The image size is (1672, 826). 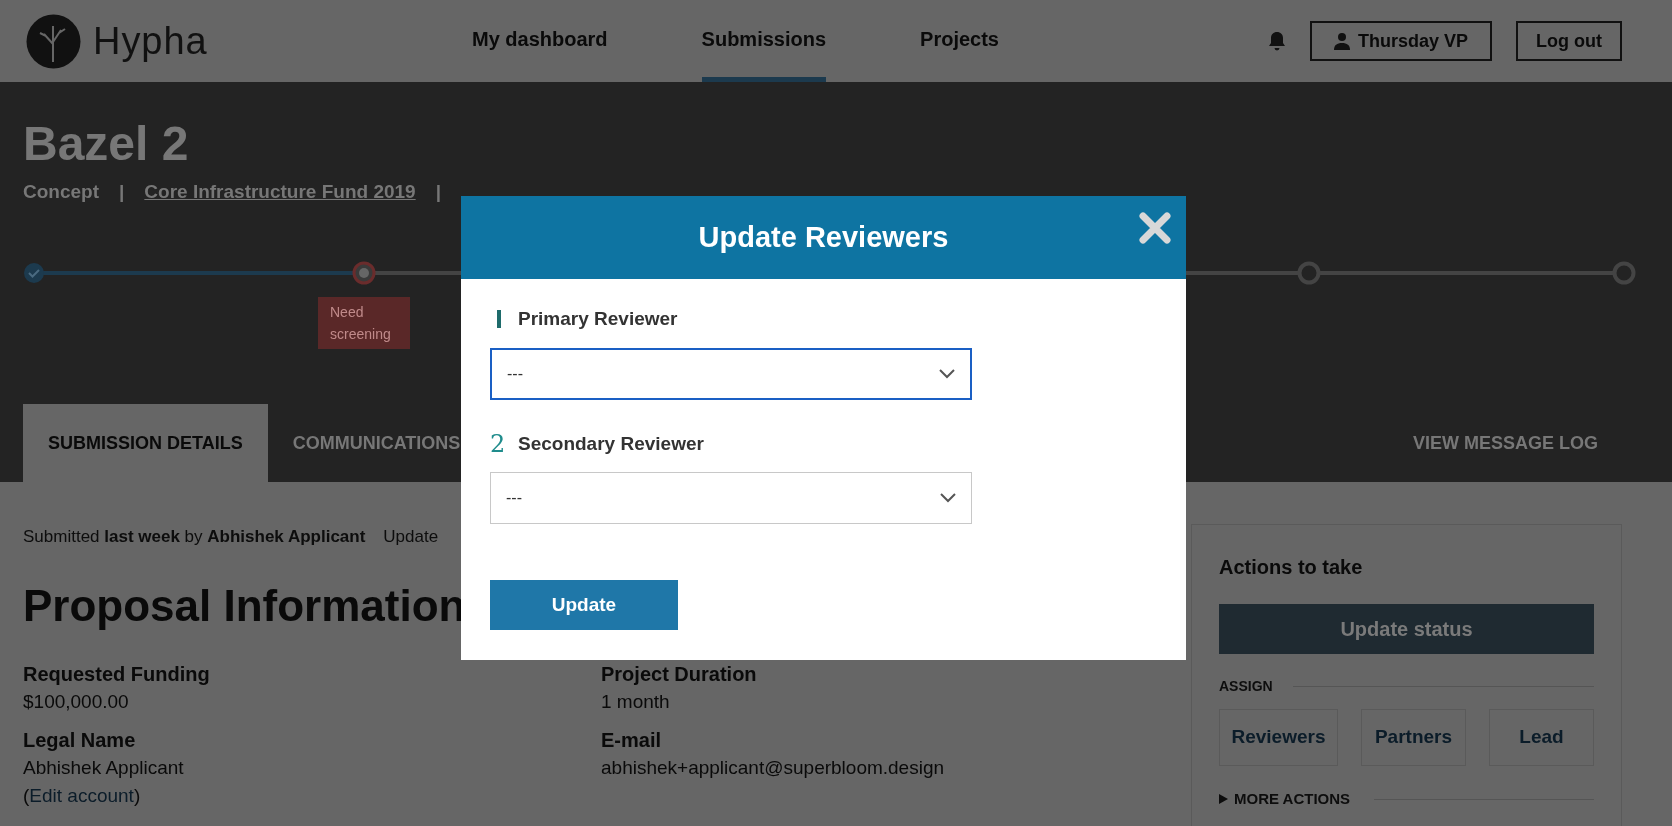 What do you see at coordinates (1406, 629) in the screenshot?
I see `update-status-button: Update status` at bounding box center [1406, 629].